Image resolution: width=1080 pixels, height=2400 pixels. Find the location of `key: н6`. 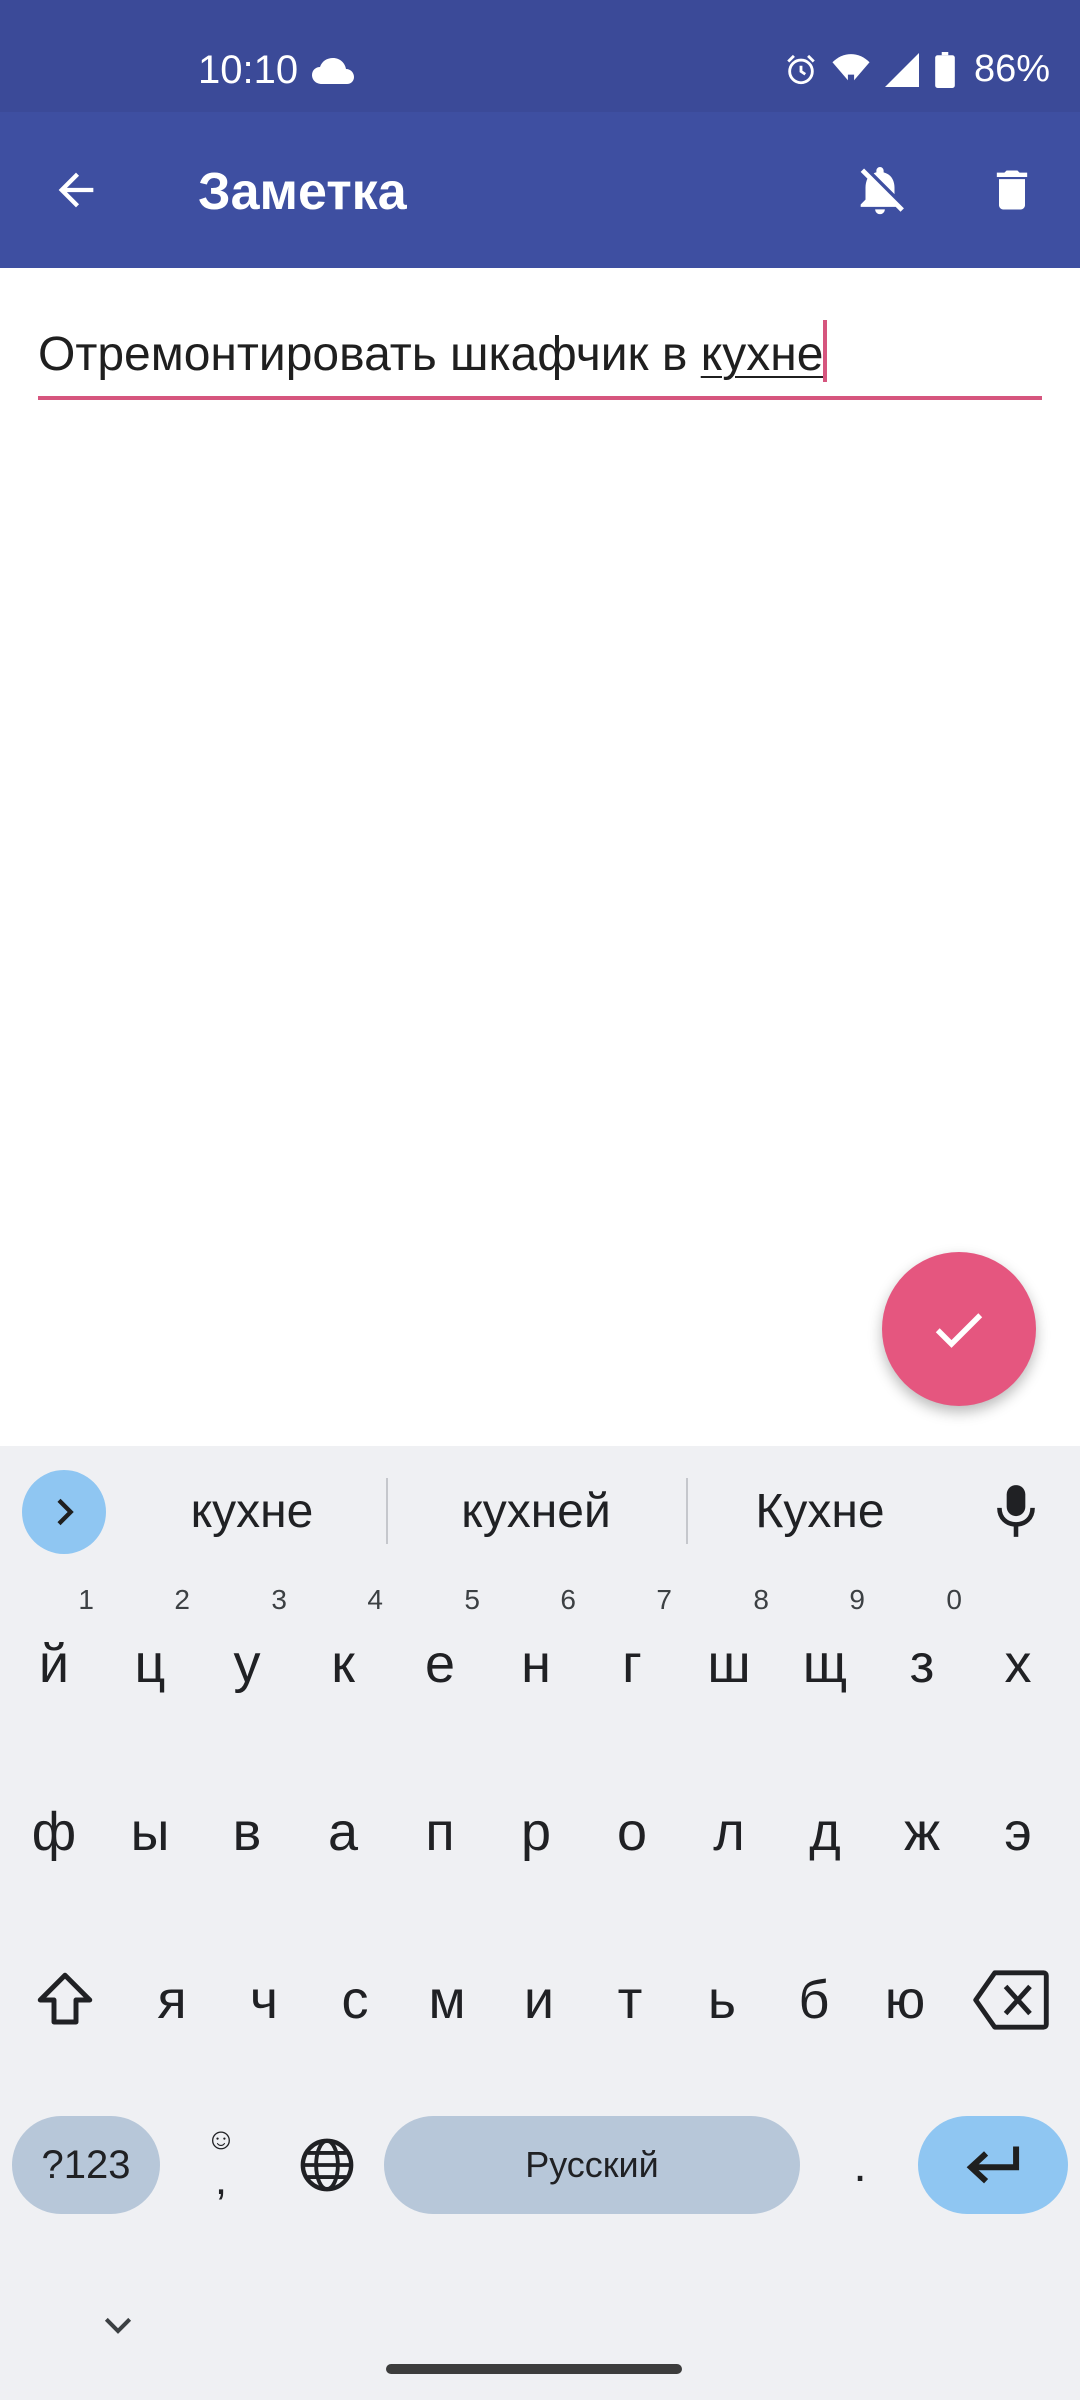

key: н6 is located at coordinates (536, 1664).